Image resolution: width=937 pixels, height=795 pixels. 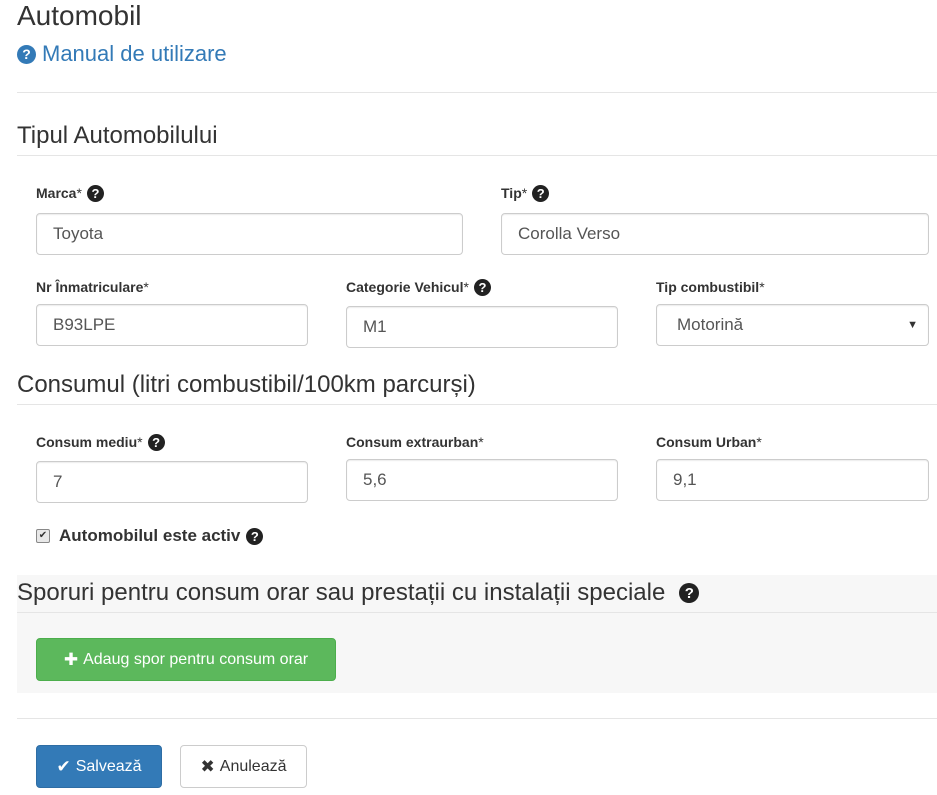 I want to click on active-label: Automobilul este activ, so click(x=149, y=536).